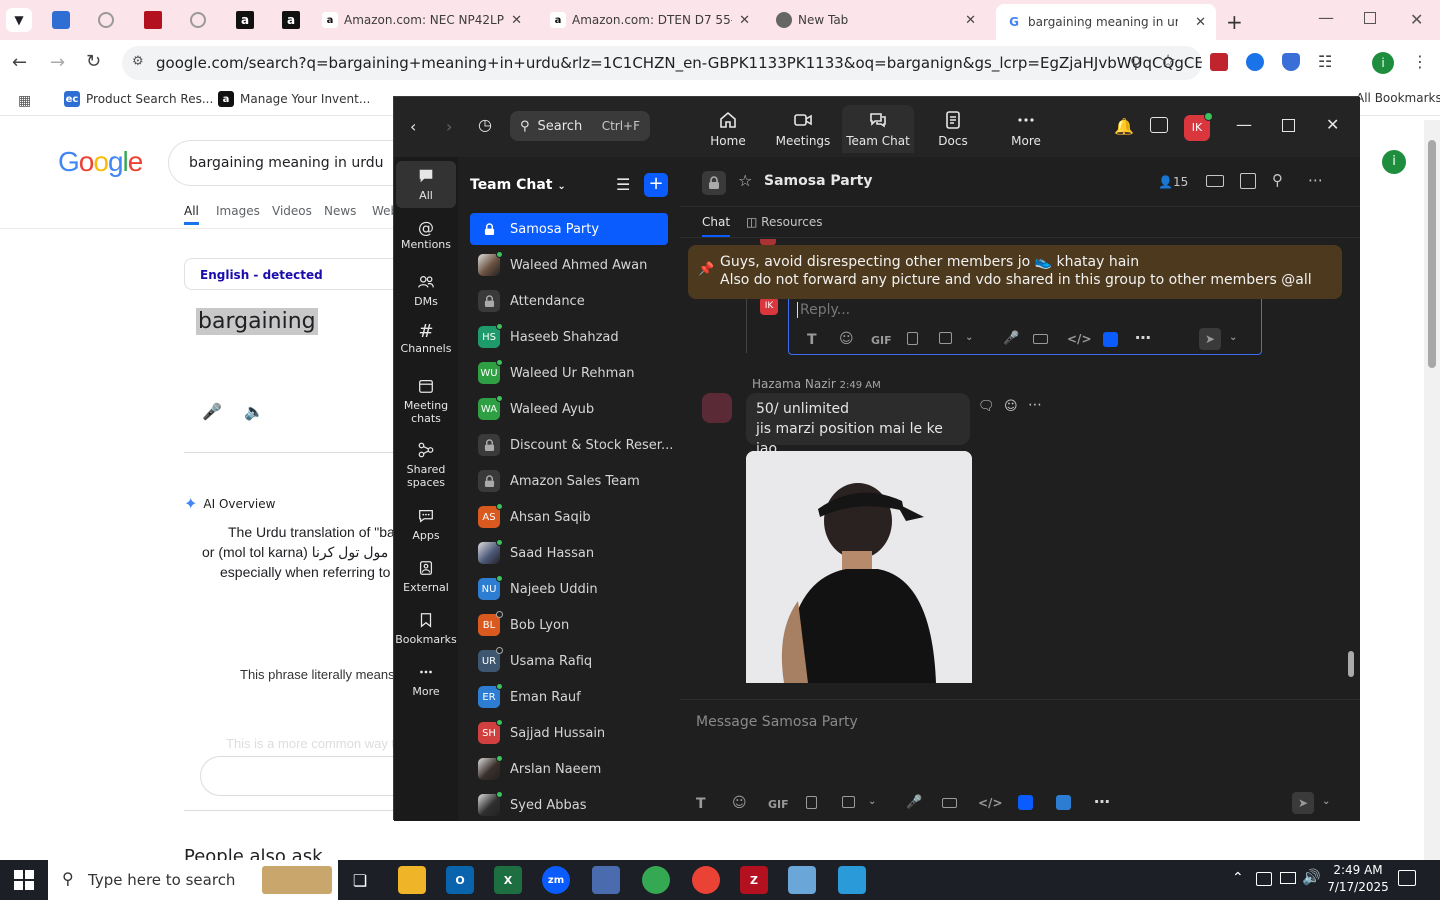  Describe the element at coordinates (254, 411) in the screenshot. I see `speaker-icon: 🔈` at that location.